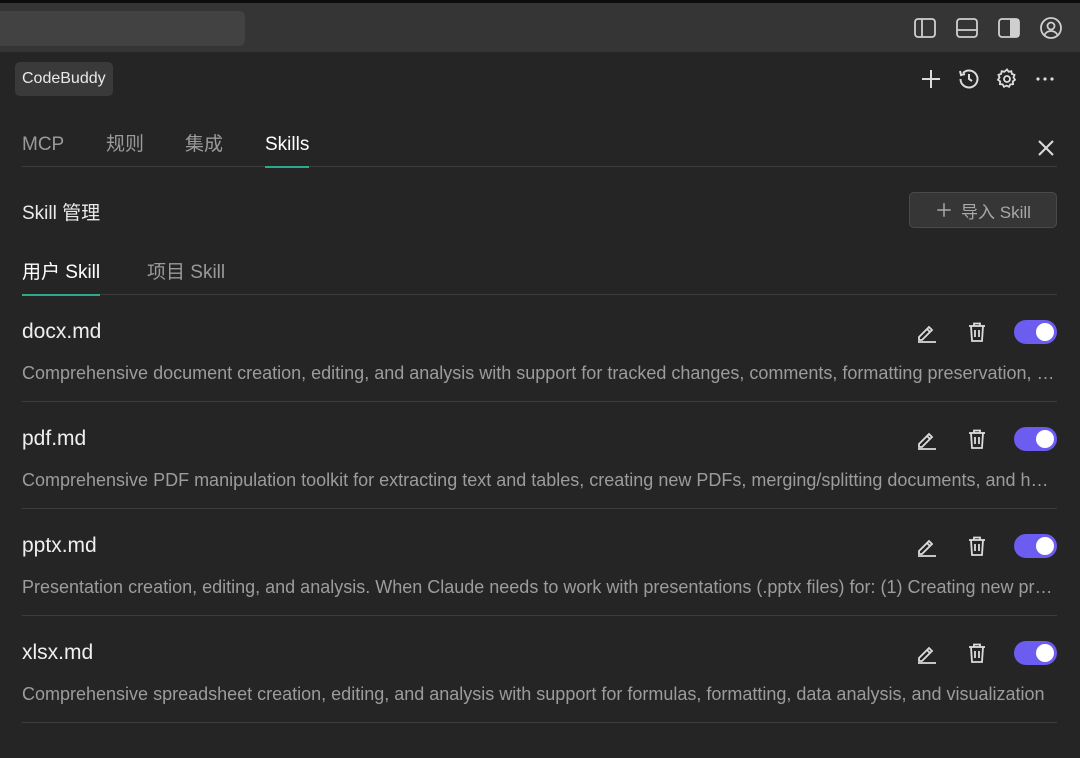  What do you see at coordinates (539, 278) in the screenshot?
I see `skill-scope-tabs: 用户 Skill 项目 Skill` at bounding box center [539, 278].